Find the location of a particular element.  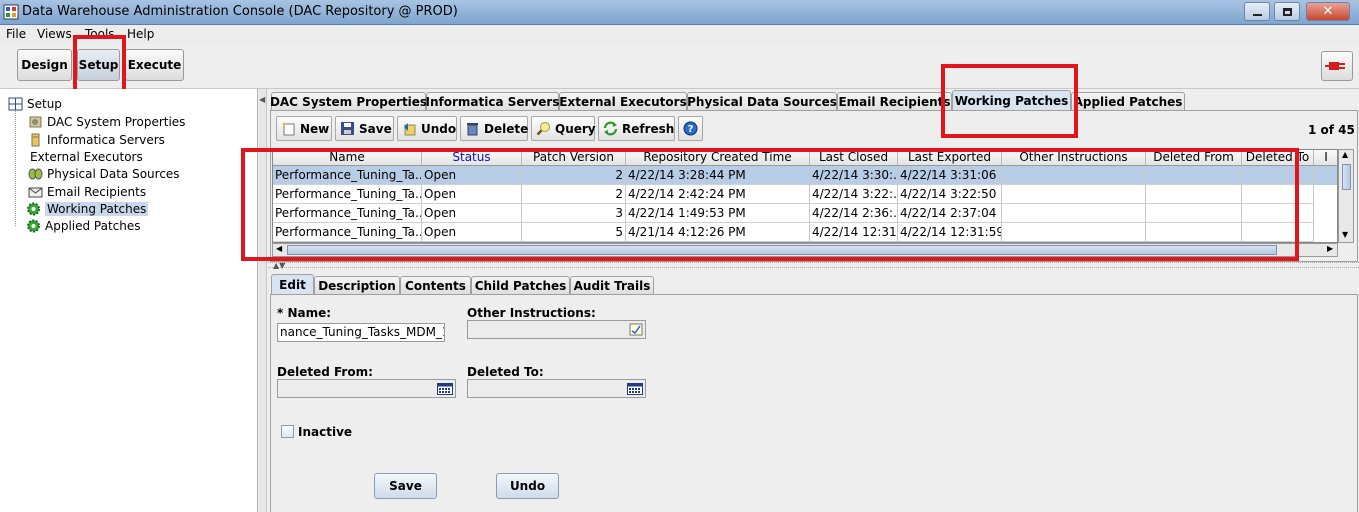

menu-file: File is located at coordinates (16, 34).